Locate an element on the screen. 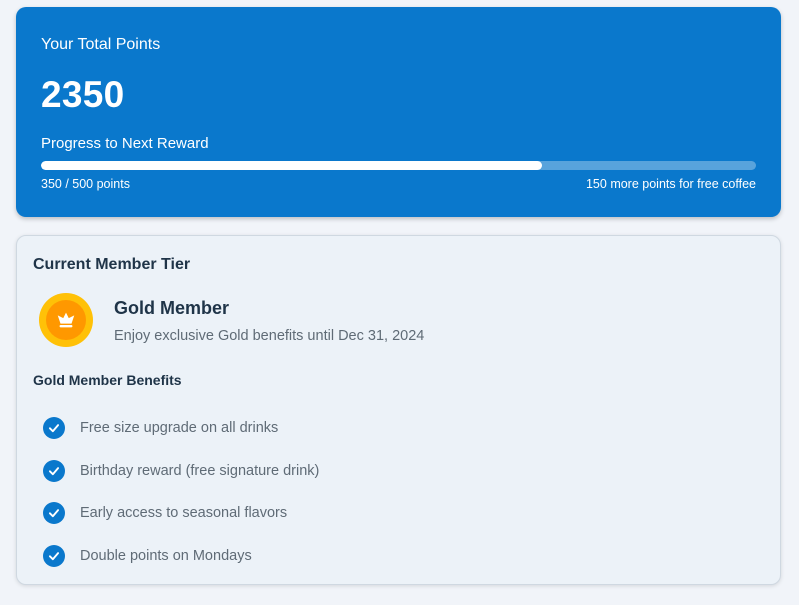 Image resolution: width=799 pixels, height=605 pixels. total-points-value: 2350 is located at coordinates (83, 94).